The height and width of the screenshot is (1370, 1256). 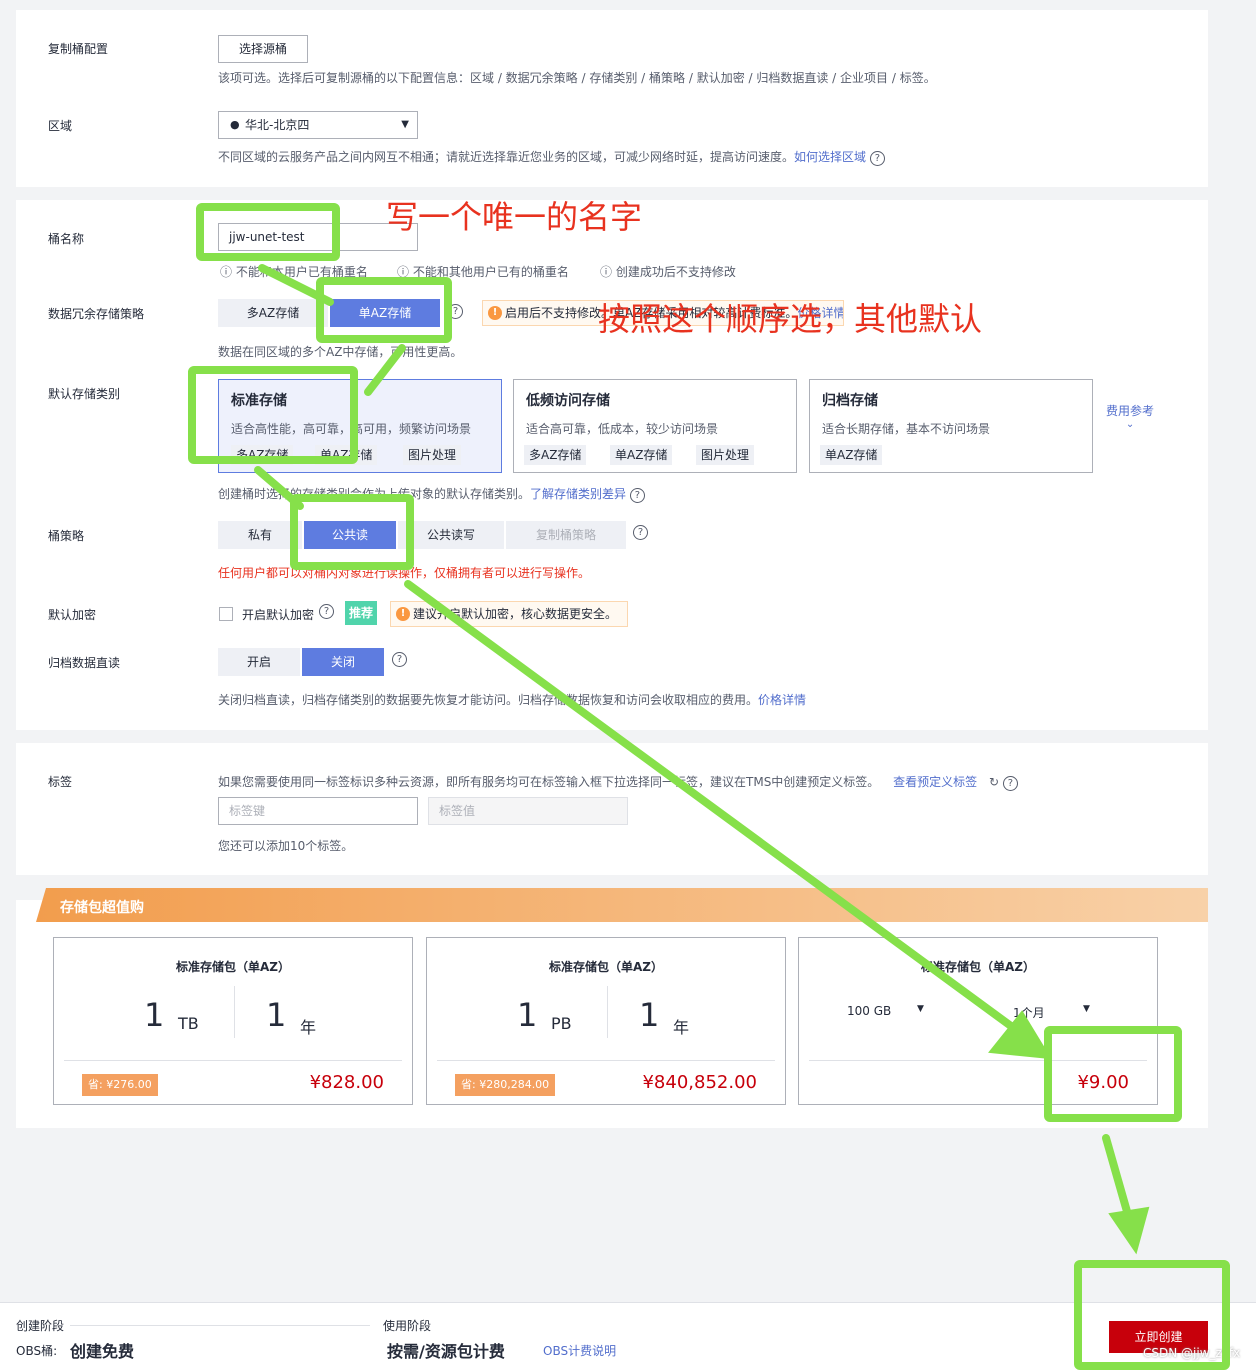 What do you see at coordinates (385, 370) in the screenshot?
I see `arrow-az-to-standard` at bounding box center [385, 370].